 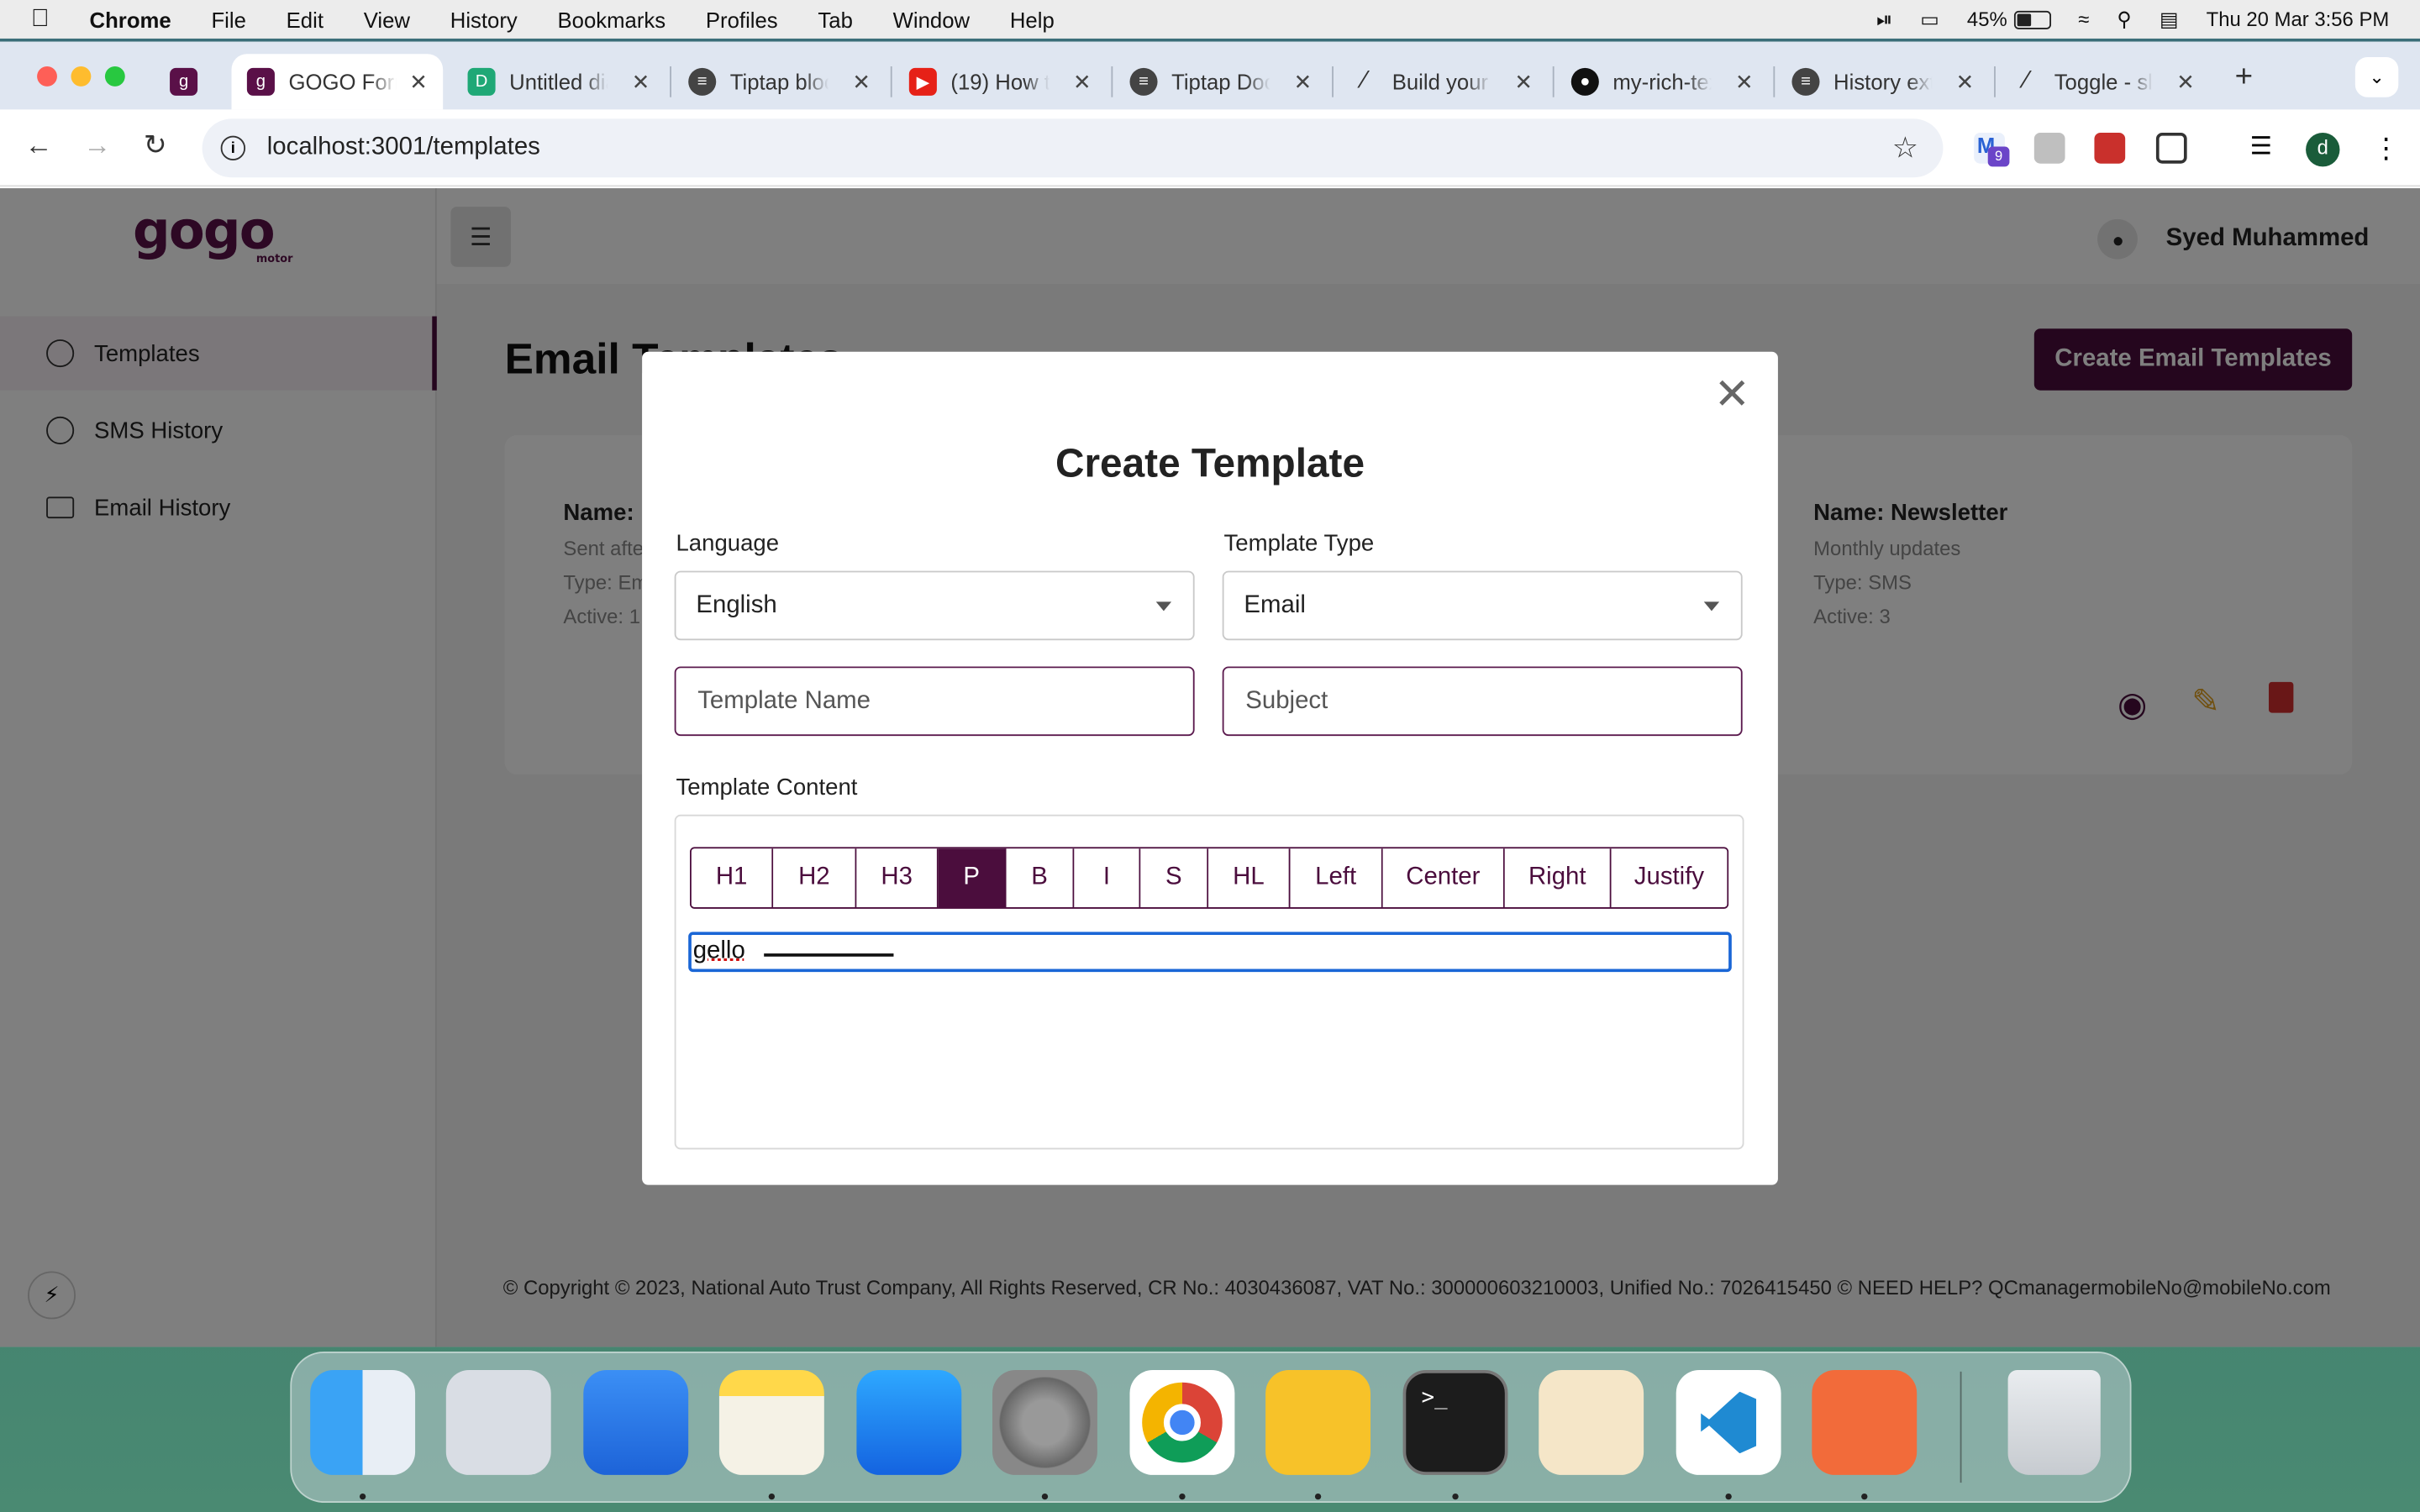 I want to click on preview-icon, so click(x=1318, y=1422).